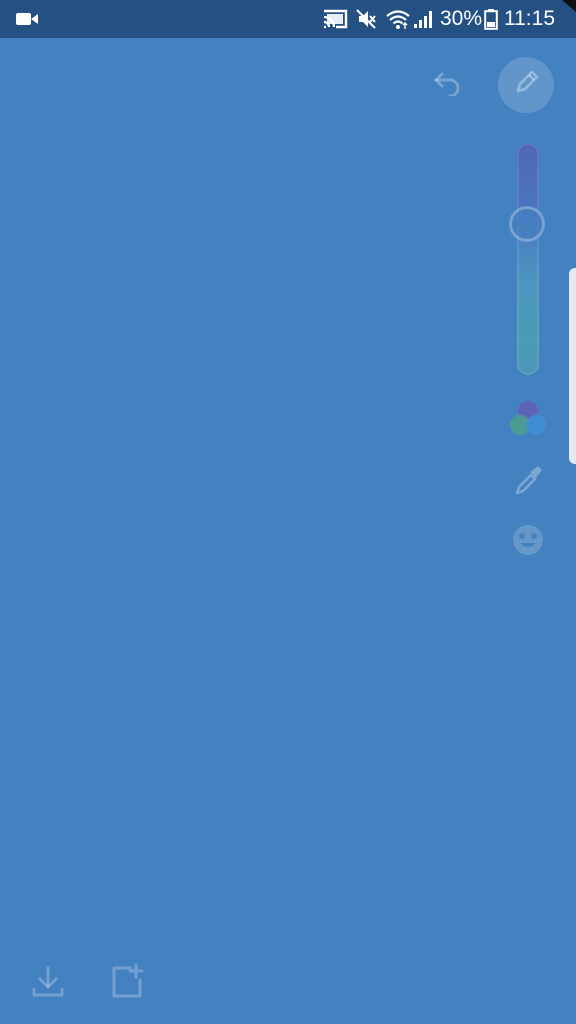 The height and width of the screenshot is (1024, 576). I want to click on pencil-icon, so click(526, 85).